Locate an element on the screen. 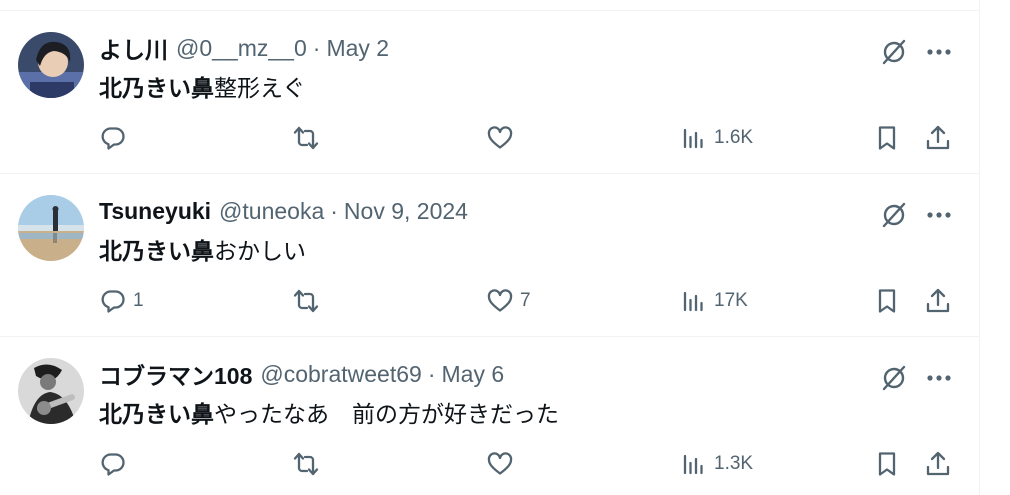  views-count: 17K is located at coordinates (731, 300).